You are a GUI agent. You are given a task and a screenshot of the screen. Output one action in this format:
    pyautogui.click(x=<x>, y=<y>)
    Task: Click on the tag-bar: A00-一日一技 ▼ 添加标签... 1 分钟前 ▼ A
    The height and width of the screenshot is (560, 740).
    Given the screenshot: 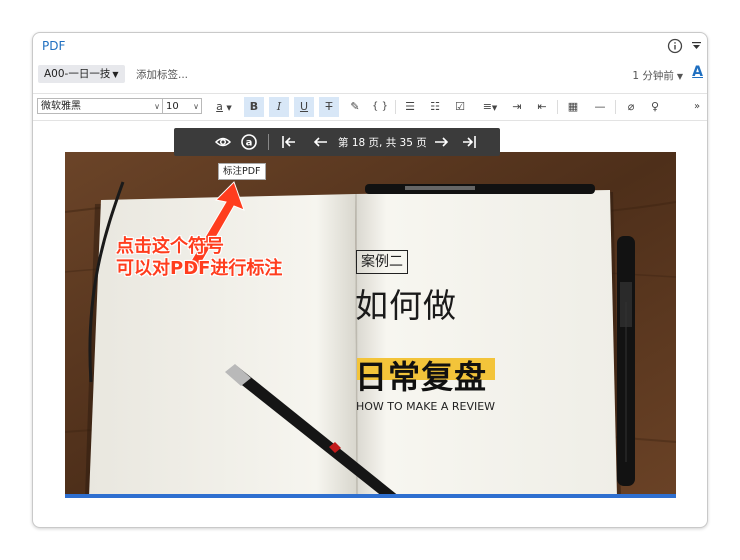 What is the action you would take?
    pyautogui.click(x=370, y=75)
    